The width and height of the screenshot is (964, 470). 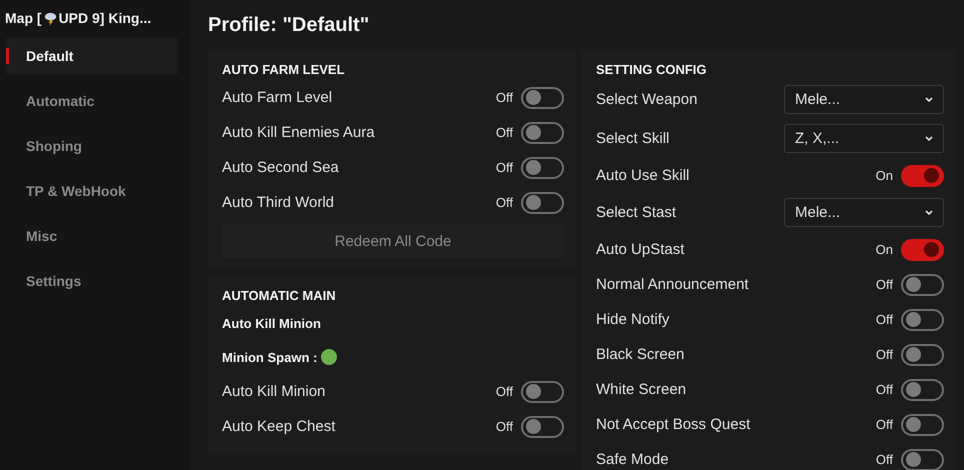 I want to click on storm-cloud-icon, so click(x=50, y=18).